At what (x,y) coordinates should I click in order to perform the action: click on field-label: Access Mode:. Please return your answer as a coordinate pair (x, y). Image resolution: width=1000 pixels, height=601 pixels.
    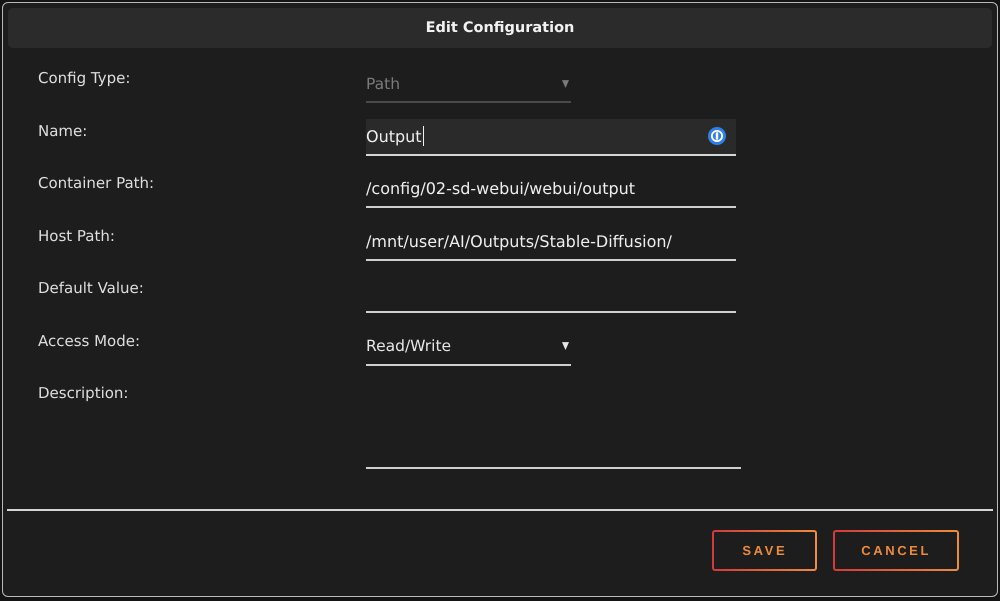
    Looking at the image, I should click on (89, 340).